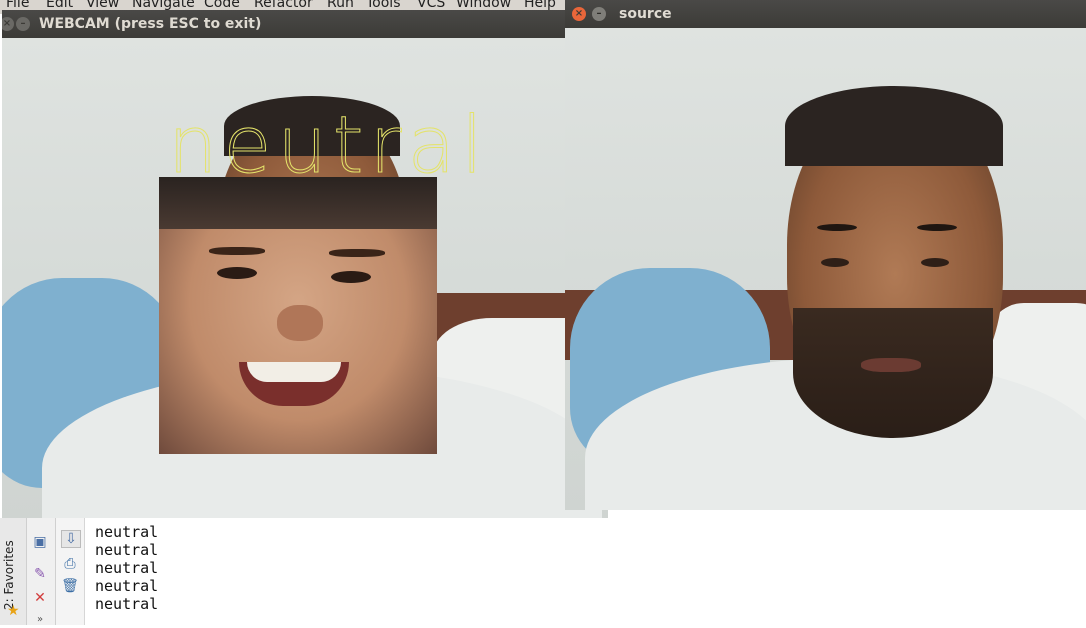 The width and height of the screenshot is (1086, 628). What do you see at coordinates (70, 564) in the screenshot?
I see `print-icon: ⎙` at bounding box center [70, 564].